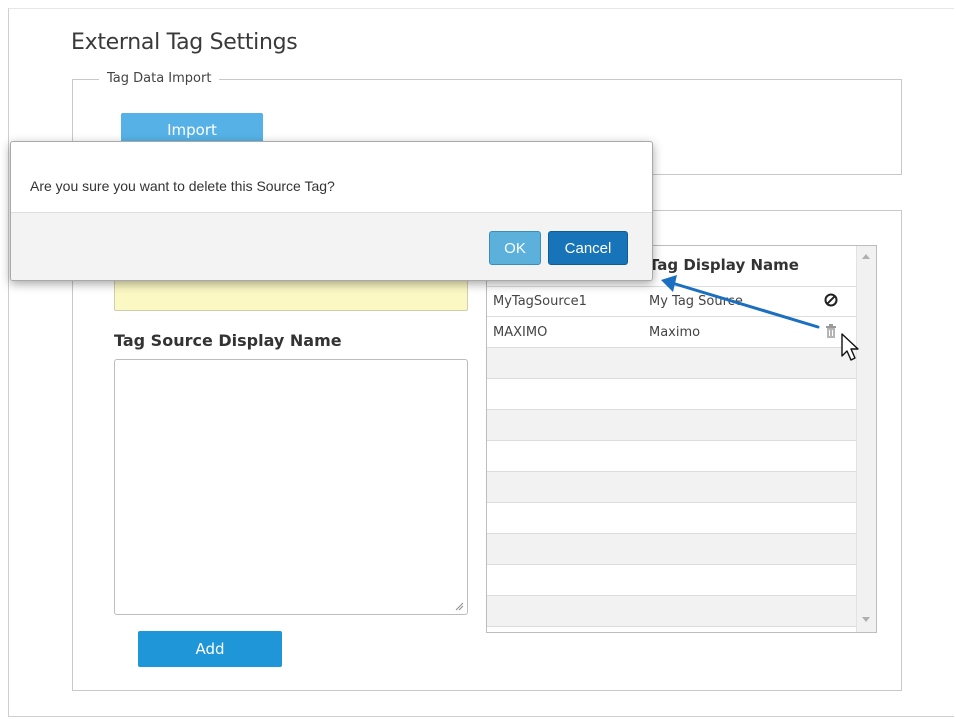 This screenshot has height=719, width=956. I want to click on source-cell: MyTagSource1, so click(540, 301).